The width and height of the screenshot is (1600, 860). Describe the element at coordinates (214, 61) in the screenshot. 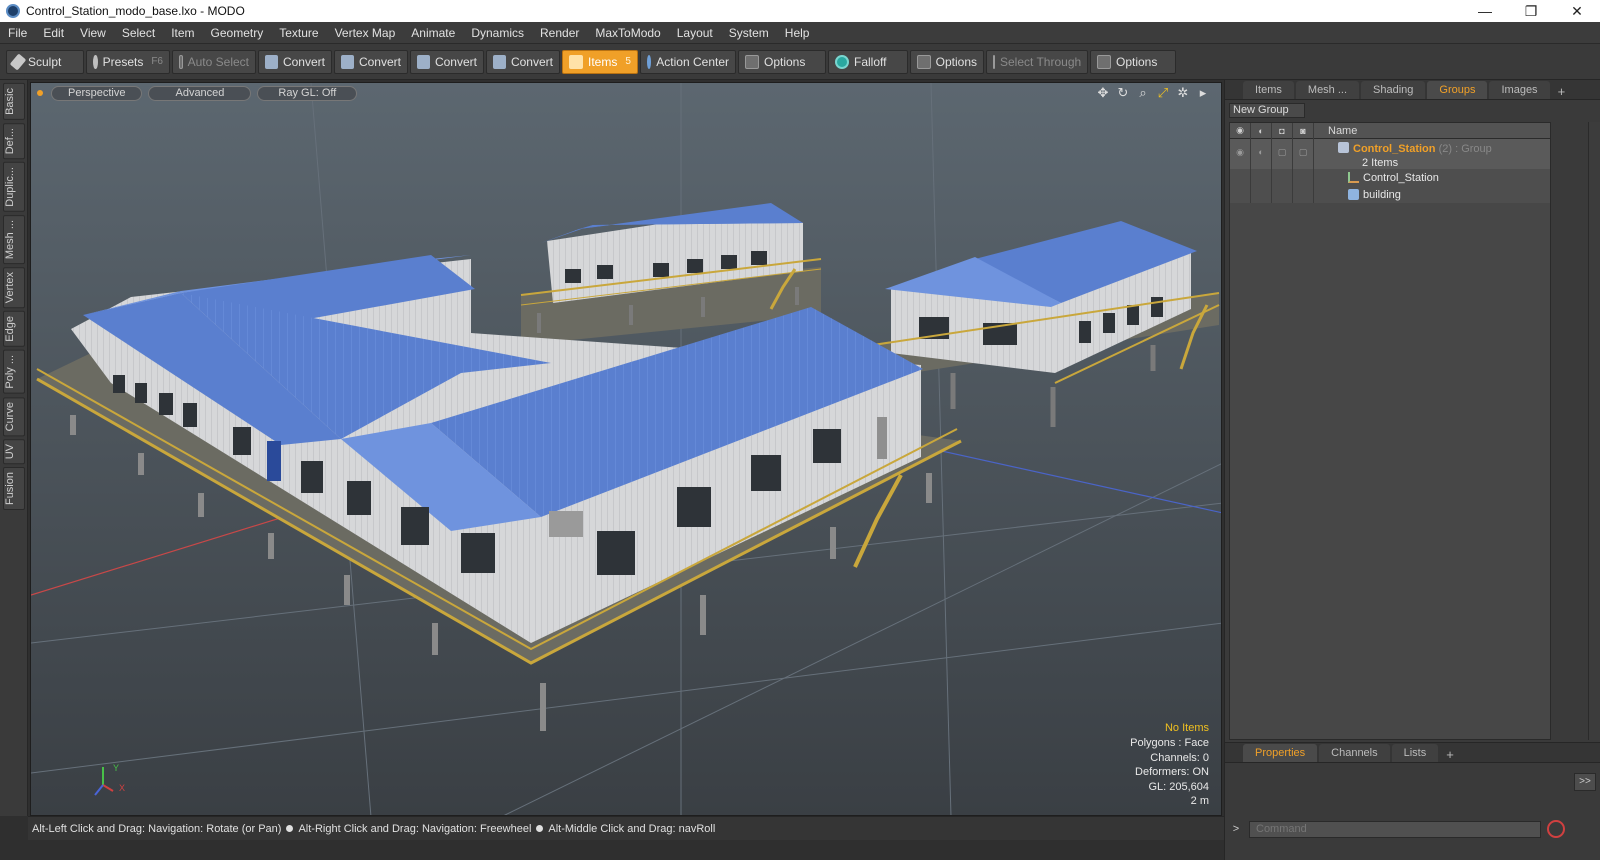

I see `auto-select-button: Auto Select` at that location.